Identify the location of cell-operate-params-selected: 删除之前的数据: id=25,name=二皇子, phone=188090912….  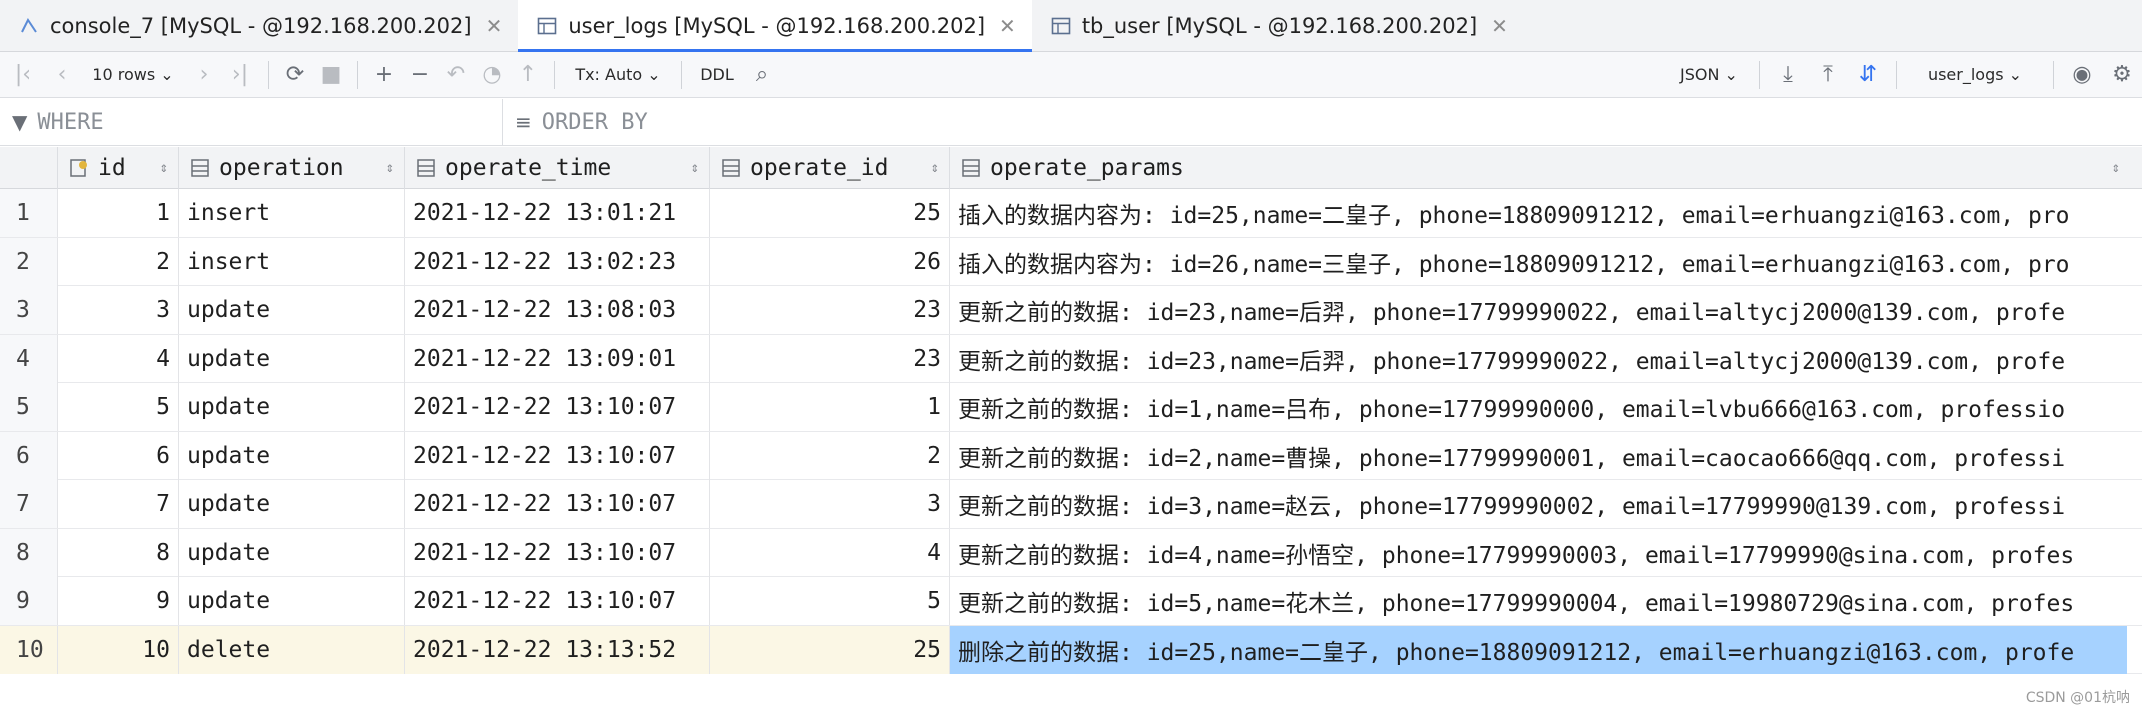
(1538, 649).